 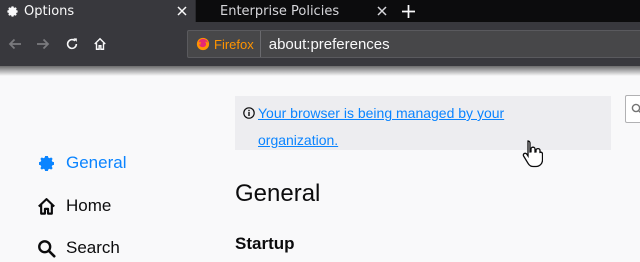 I want to click on tab-enterprise-policies: Enterprise Policies, so click(x=295, y=11).